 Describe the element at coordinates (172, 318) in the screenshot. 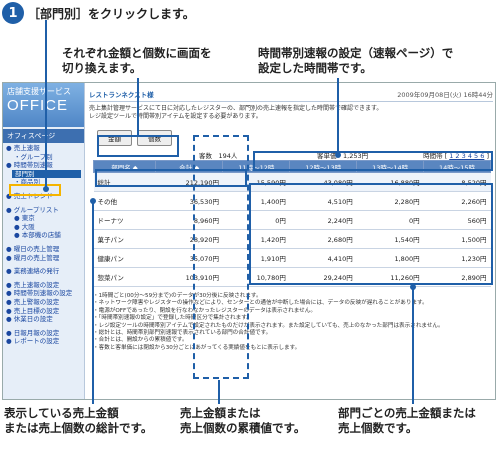

I see `footnote: ・「時間帯別速報の設定」で登録した時間区分で集計されます。` at that location.